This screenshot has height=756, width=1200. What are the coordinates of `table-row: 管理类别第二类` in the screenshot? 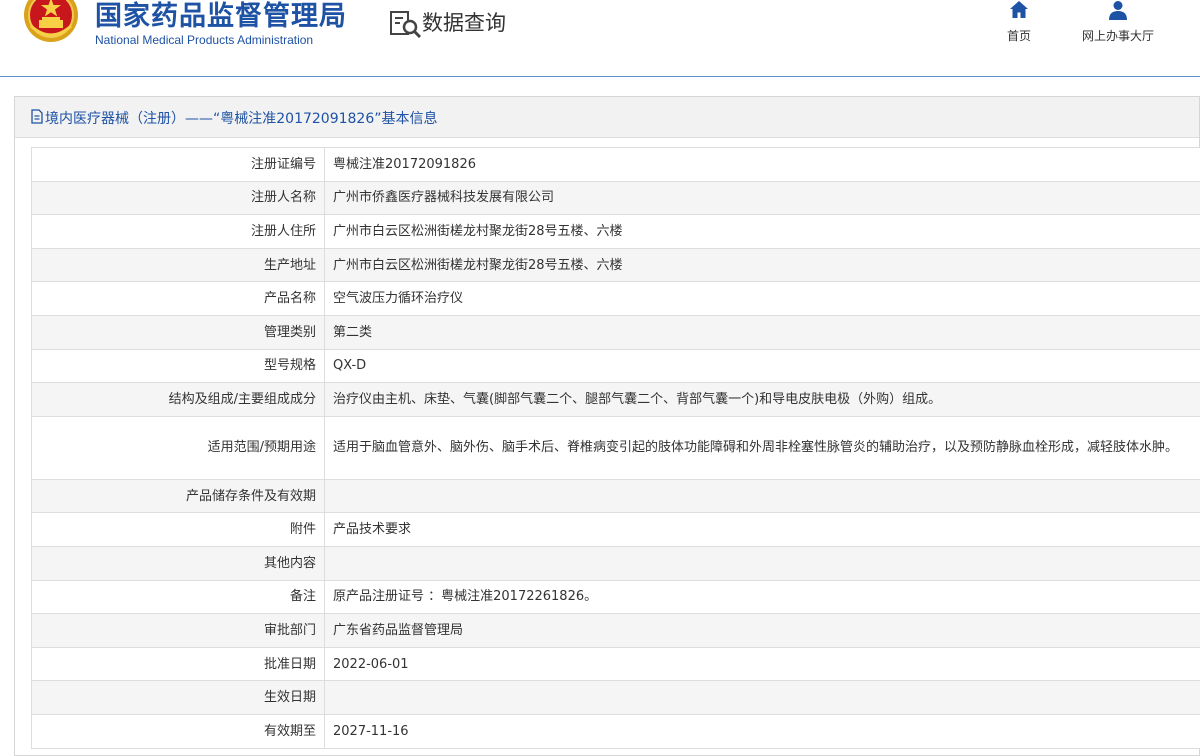 It's located at (616, 332).